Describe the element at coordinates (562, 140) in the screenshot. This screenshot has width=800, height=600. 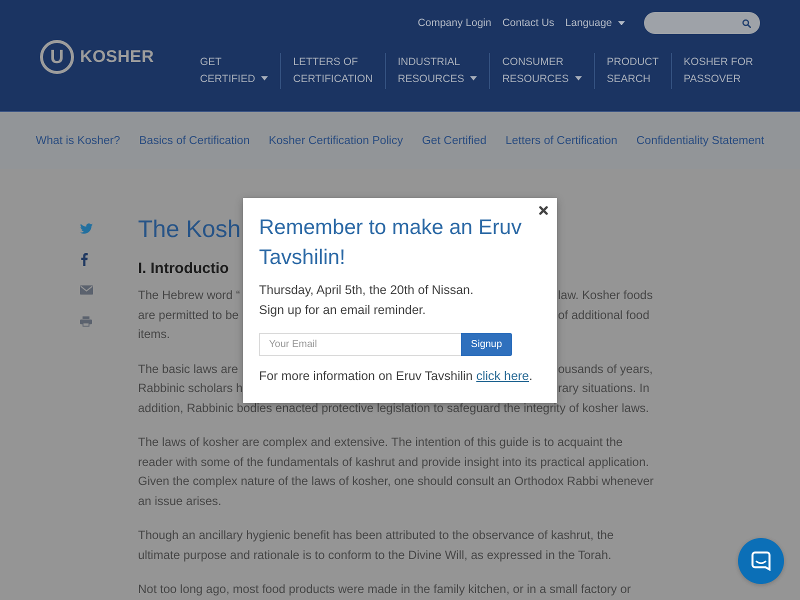
I see `subnav-link: Letters of Certification` at that location.